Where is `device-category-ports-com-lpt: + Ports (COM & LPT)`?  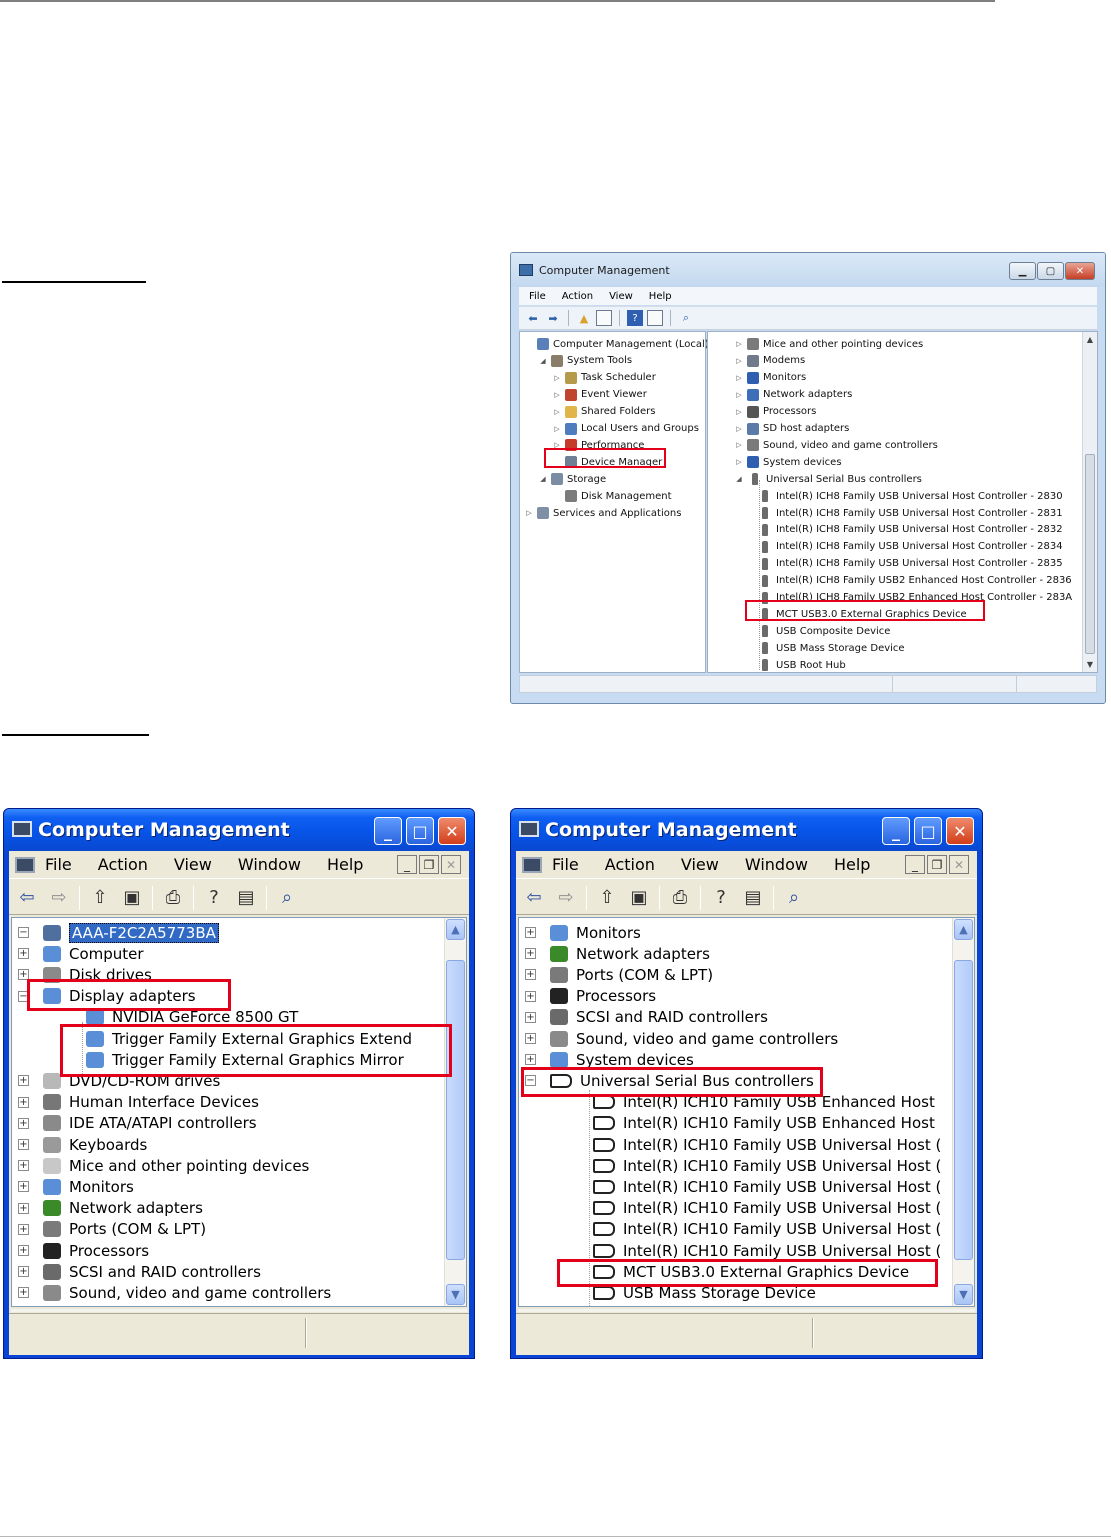
device-category-ports-com-lpt: + Ports (COM & LPT) is located at coordinates (112, 1229).